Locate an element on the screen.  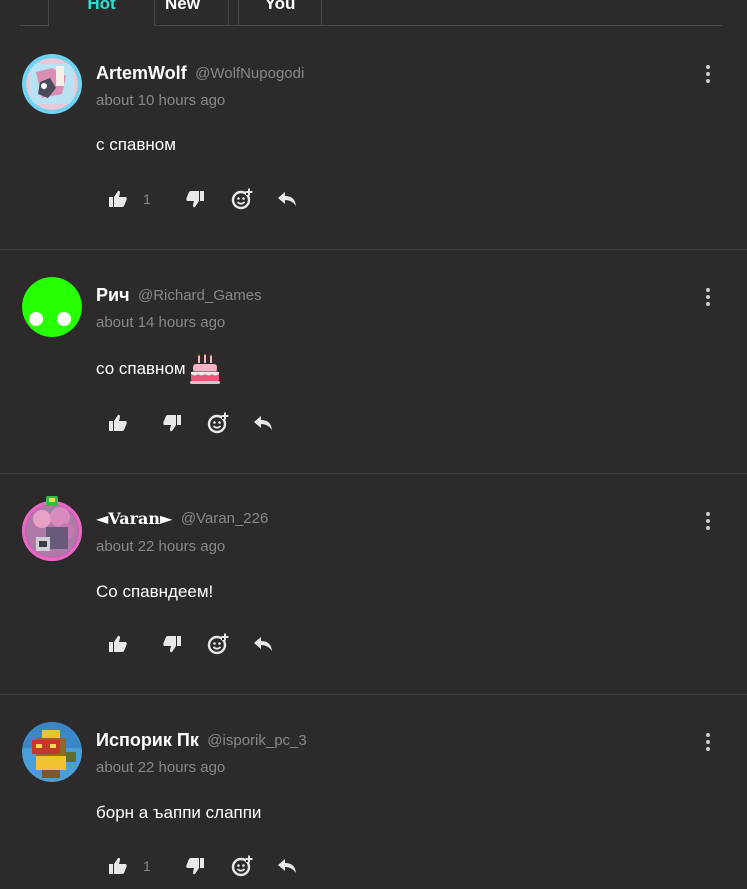
author-line: ◄Varan► @Varan_226 is located at coordinates (182, 520).